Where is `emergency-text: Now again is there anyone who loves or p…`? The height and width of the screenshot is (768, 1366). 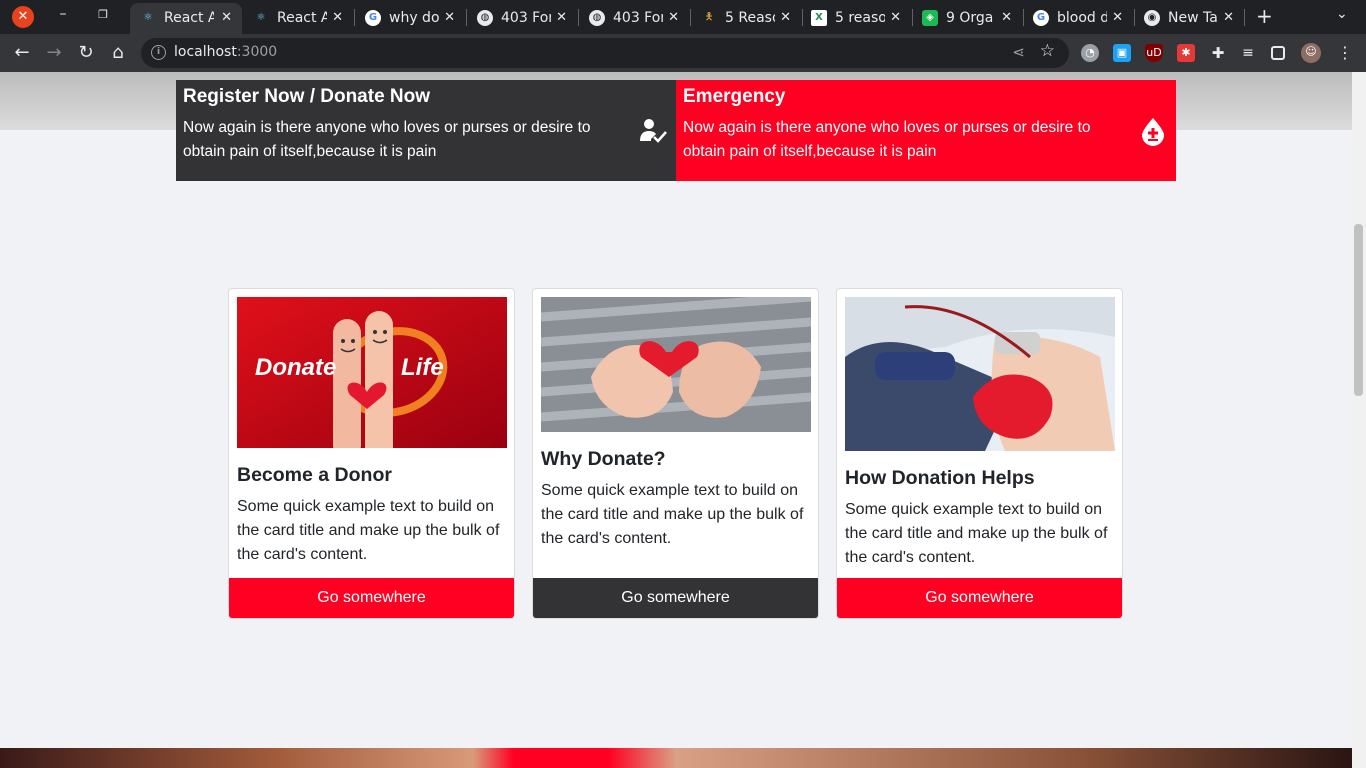
emergency-text: Now again is there anyone who loves or p… is located at coordinates (887, 139).